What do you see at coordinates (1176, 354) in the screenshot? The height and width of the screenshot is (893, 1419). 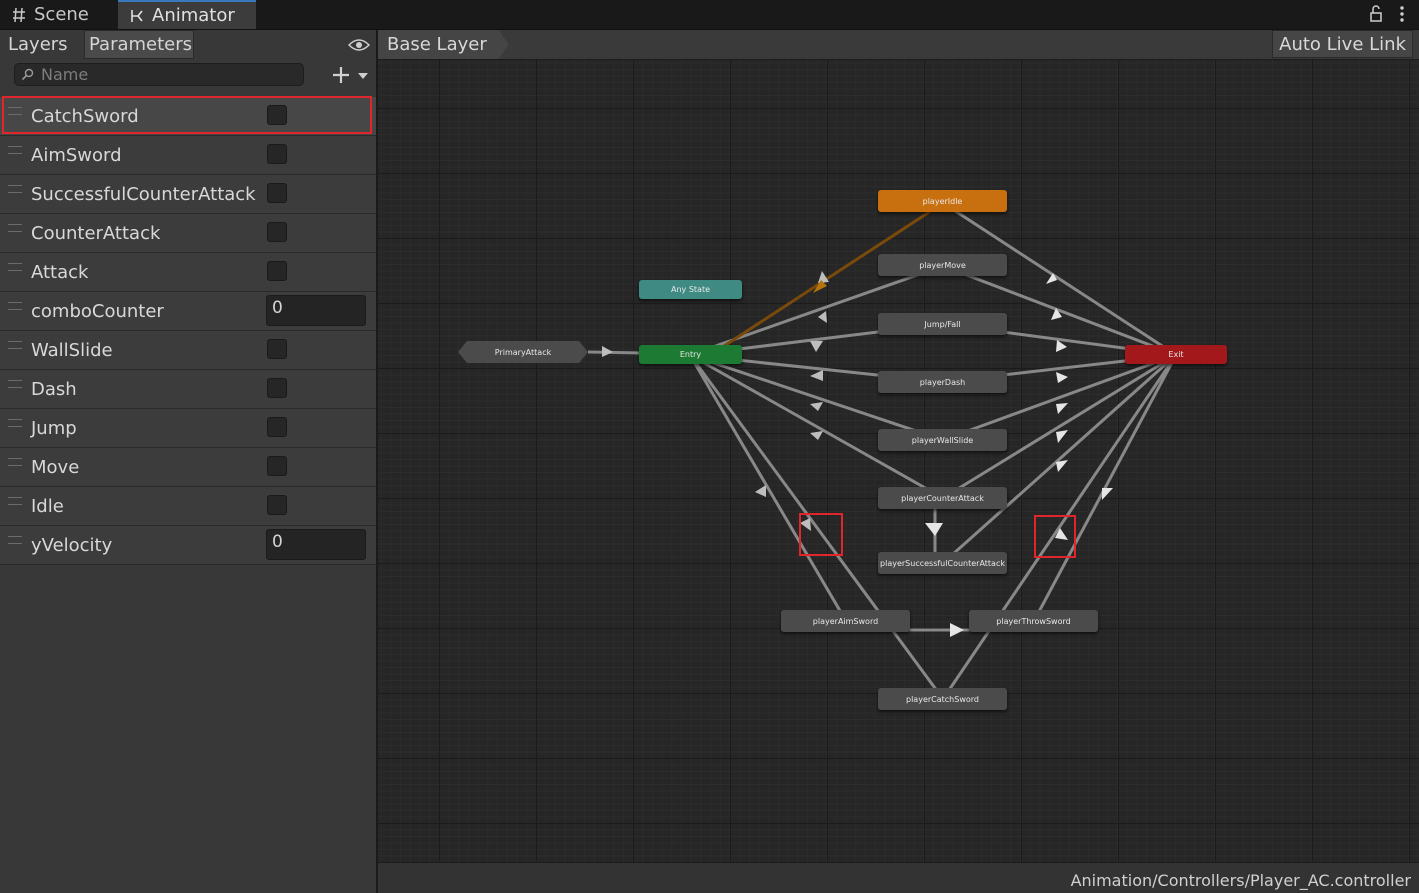 I see `state-exit: Exit` at bounding box center [1176, 354].